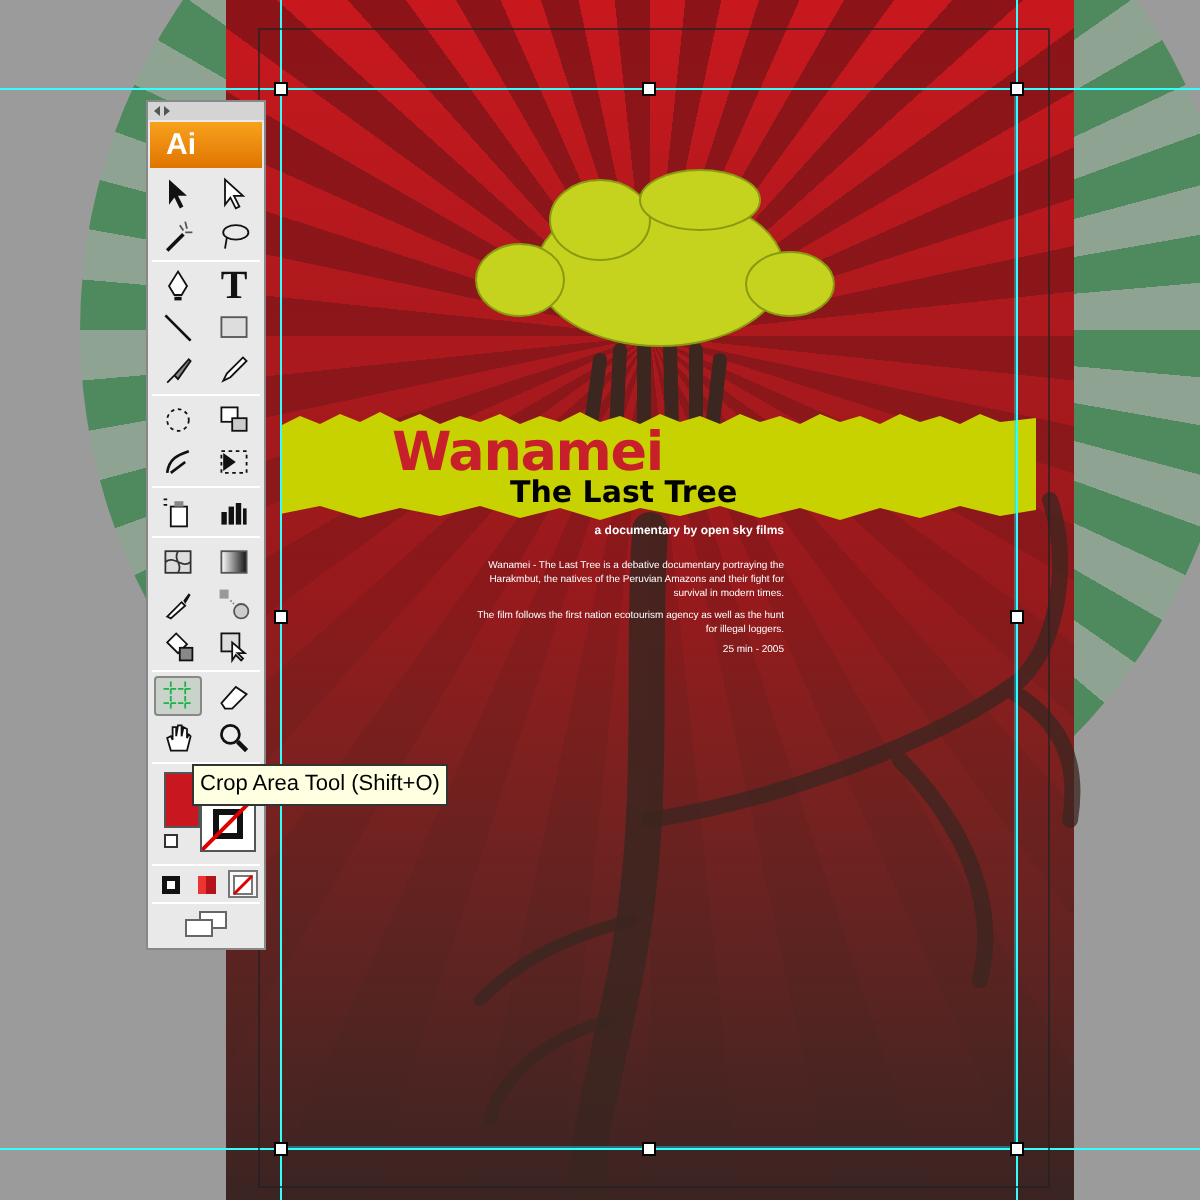 This screenshot has width=1200, height=1200. What do you see at coordinates (320, 784) in the screenshot?
I see `tooltip: Crop Area Tool (Shift+O)` at bounding box center [320, 784].